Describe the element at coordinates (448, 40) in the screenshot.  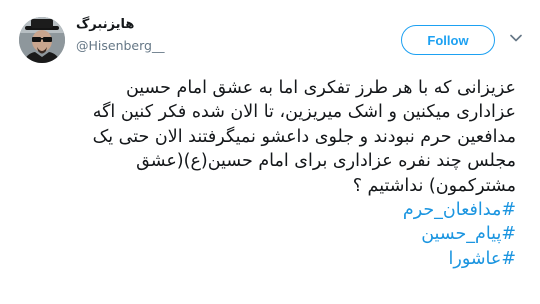
I see `follow-button: Follow` at that location.